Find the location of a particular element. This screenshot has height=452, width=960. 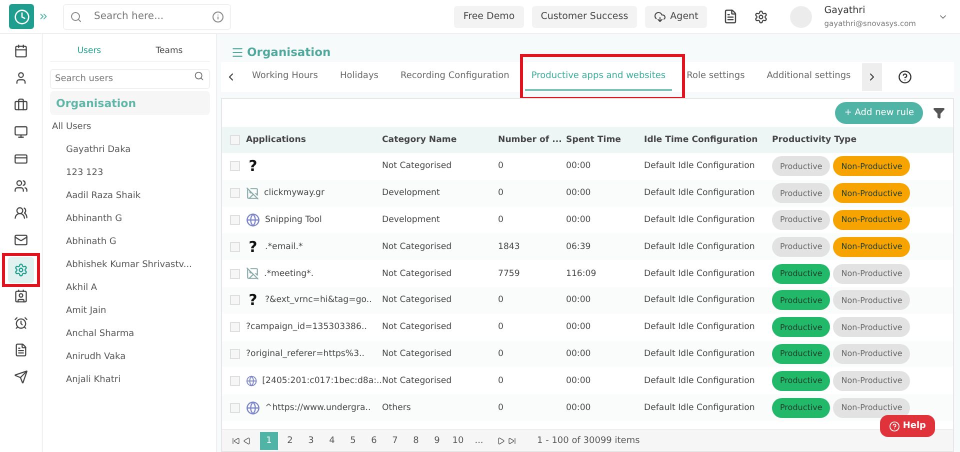

page-link: 6 is located at coordinates (374, 441).